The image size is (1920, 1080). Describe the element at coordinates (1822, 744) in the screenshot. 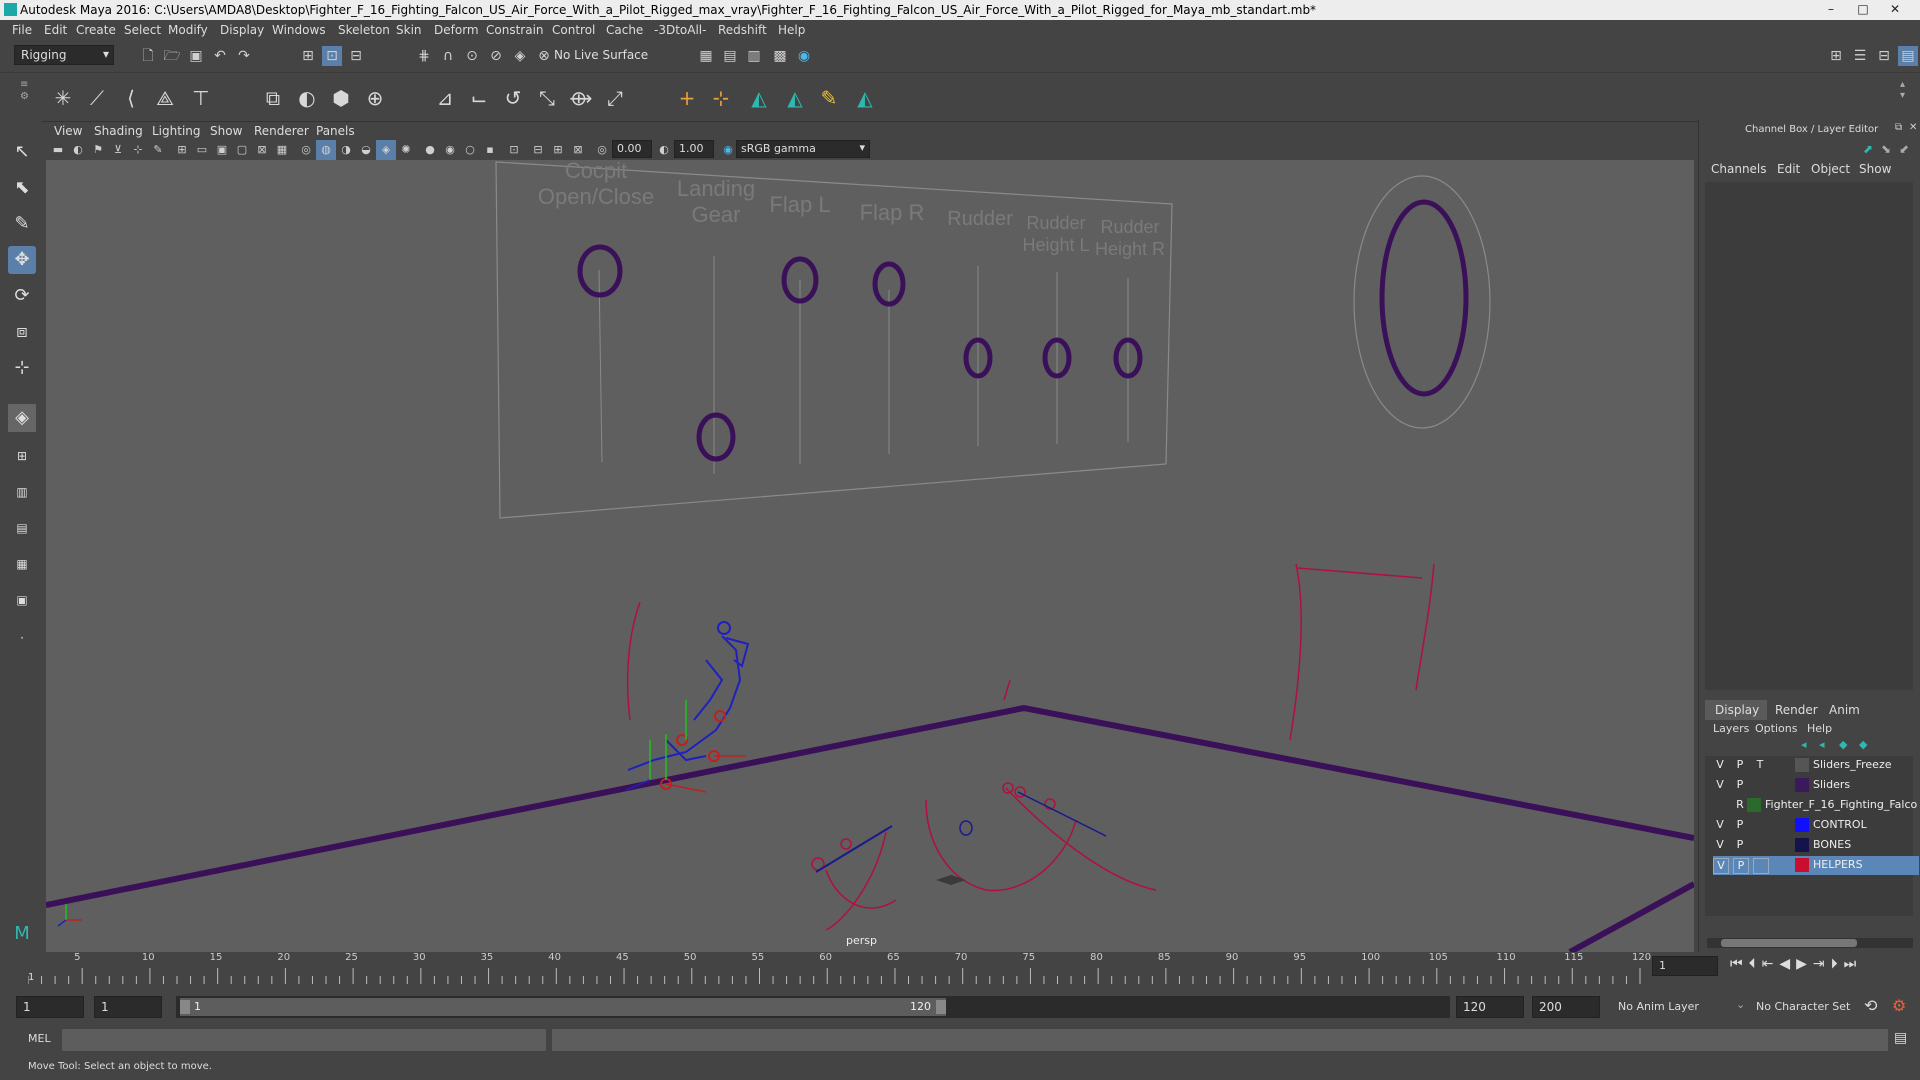

I see `move-layer-down-icon: ◂` at that location.